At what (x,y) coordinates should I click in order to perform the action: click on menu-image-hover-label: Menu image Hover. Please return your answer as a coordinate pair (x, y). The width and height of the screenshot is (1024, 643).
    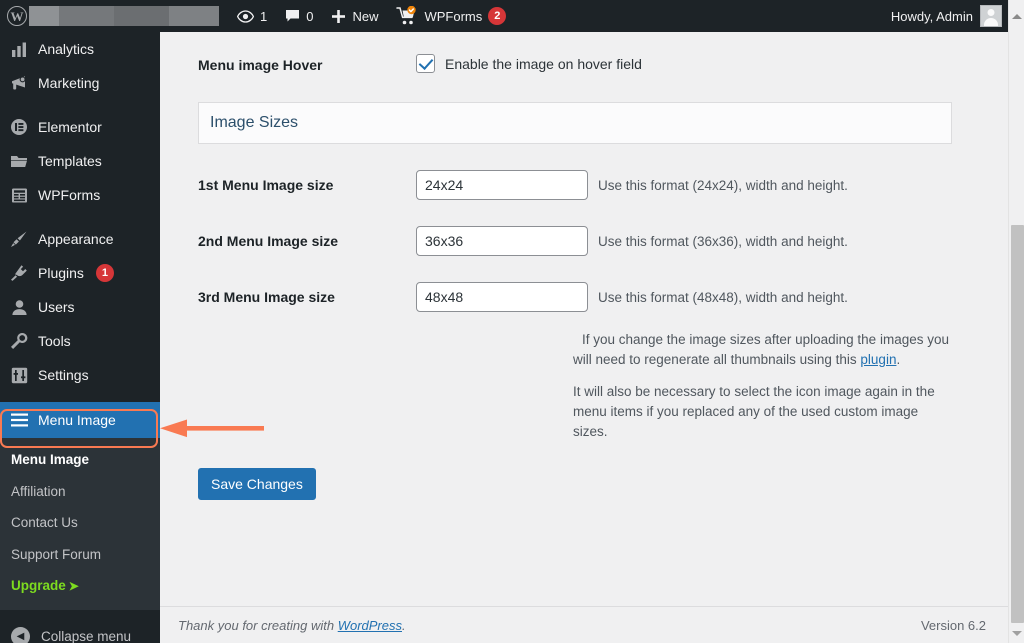
    Looking at the image, I should click on (260, 65).